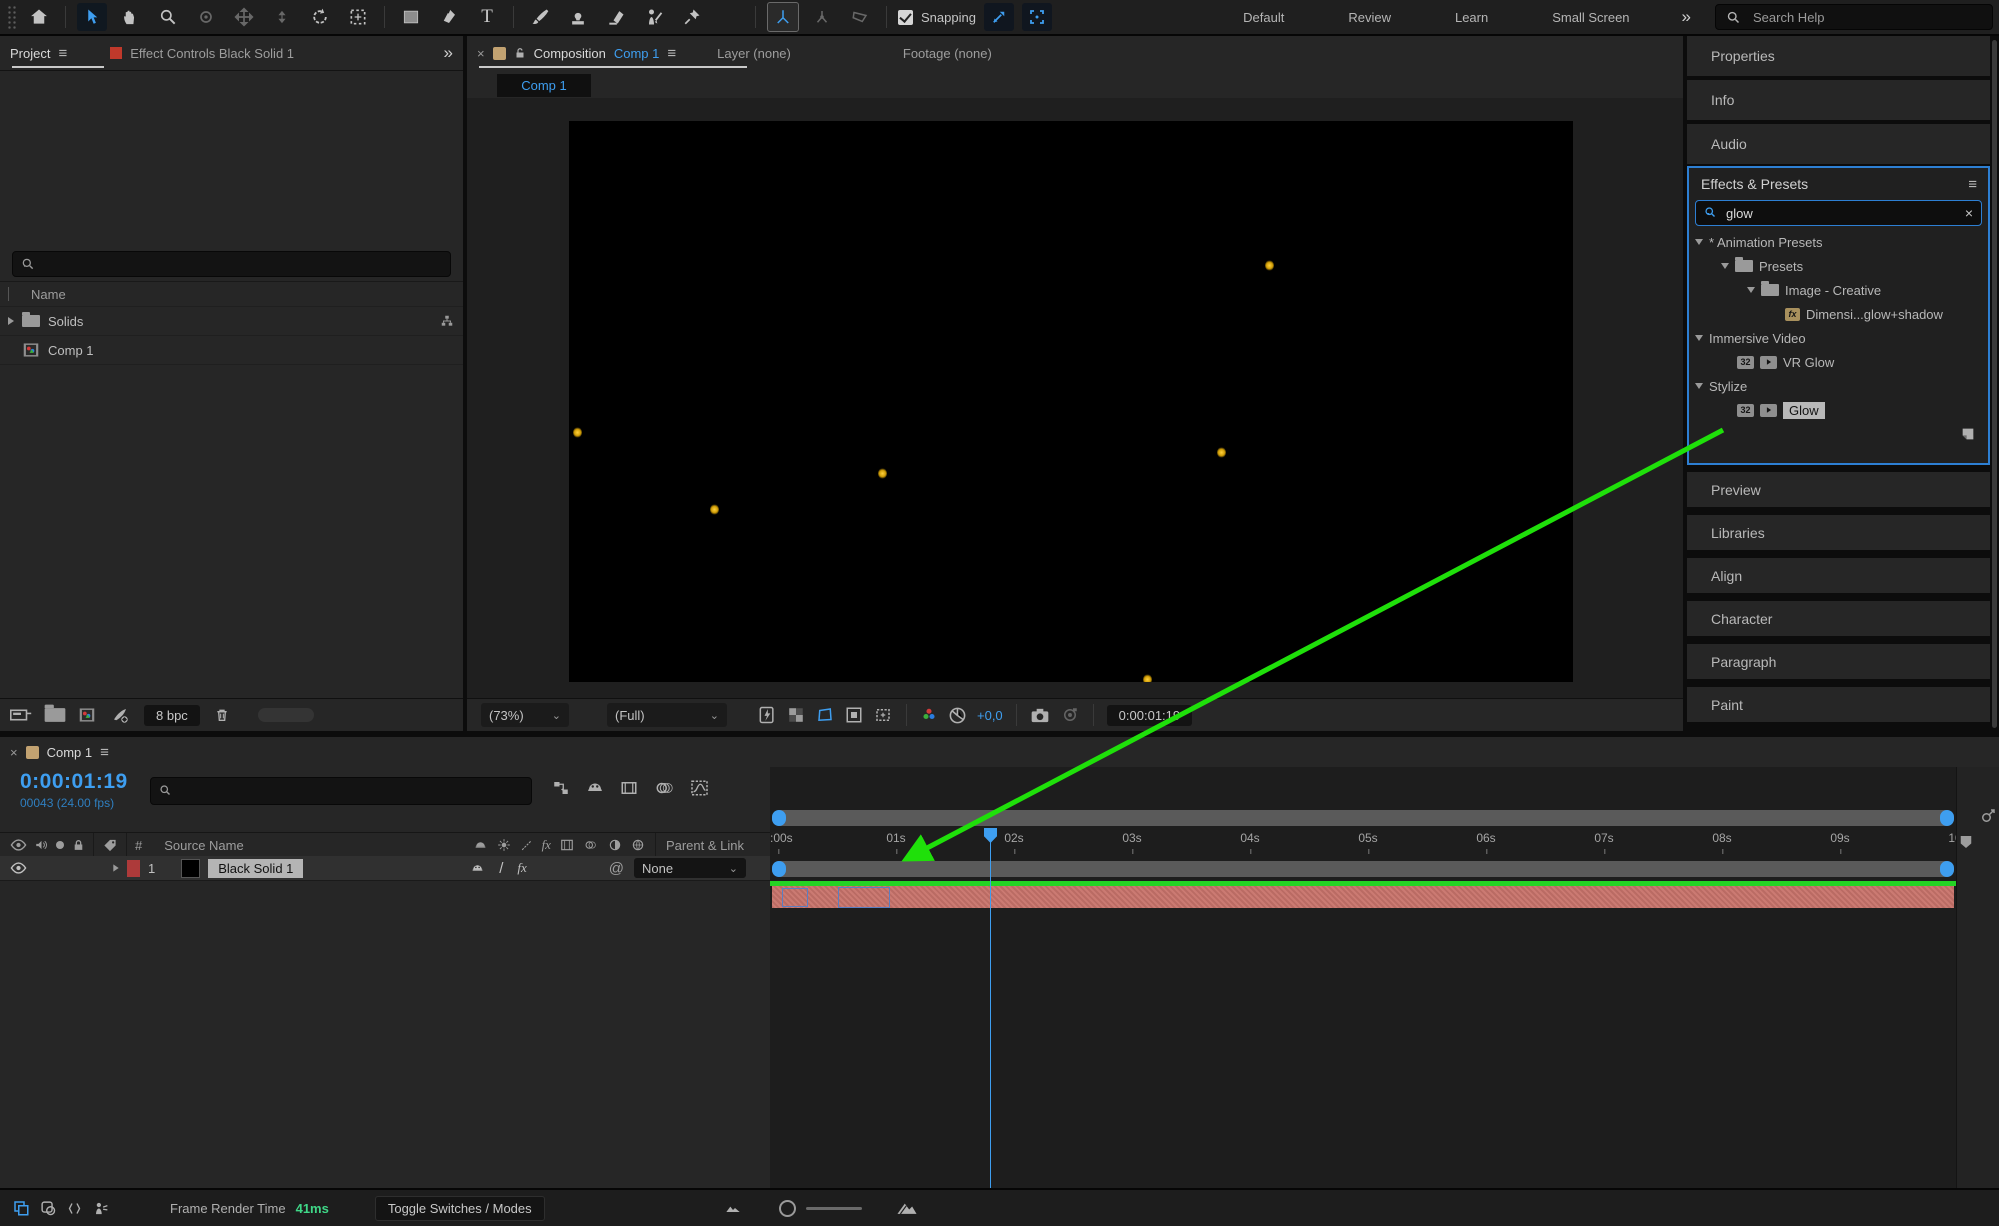 The image size is (1999, 1226). I want to click on playhead-line, so click(990, 1008).